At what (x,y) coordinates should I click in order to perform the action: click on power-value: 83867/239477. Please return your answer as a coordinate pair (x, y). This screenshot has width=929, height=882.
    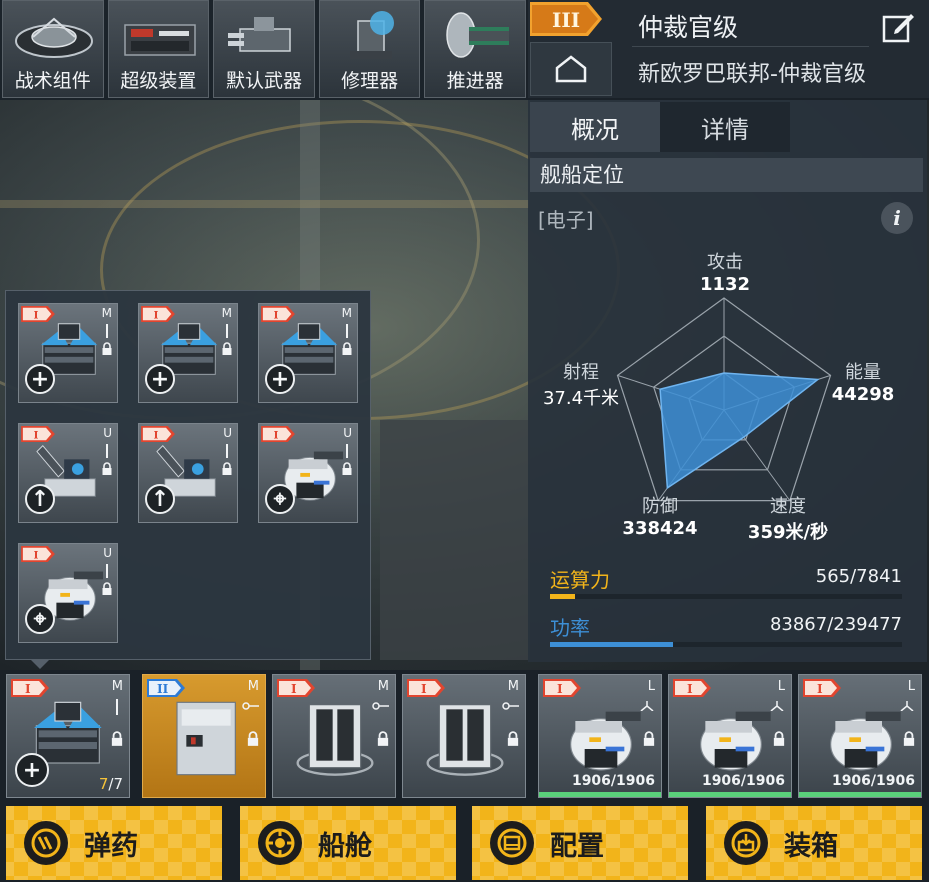
    Looking at the image, I should click on (835, 624).